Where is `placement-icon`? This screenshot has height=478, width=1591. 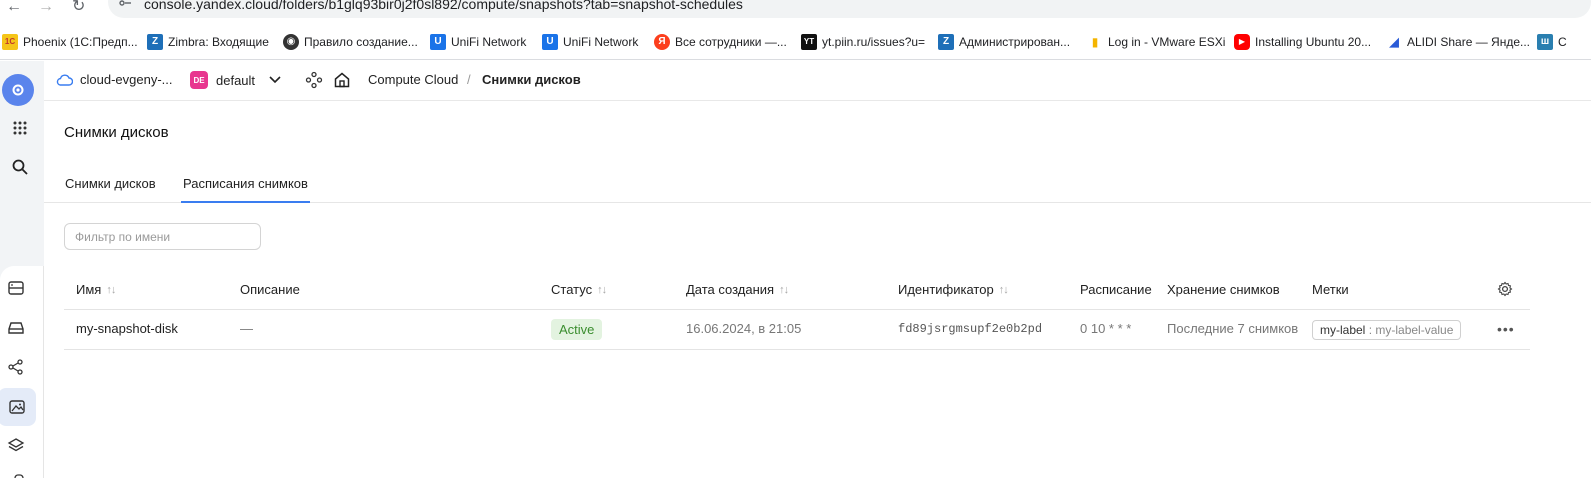 placement-icon is located at coordinates (16, 472).